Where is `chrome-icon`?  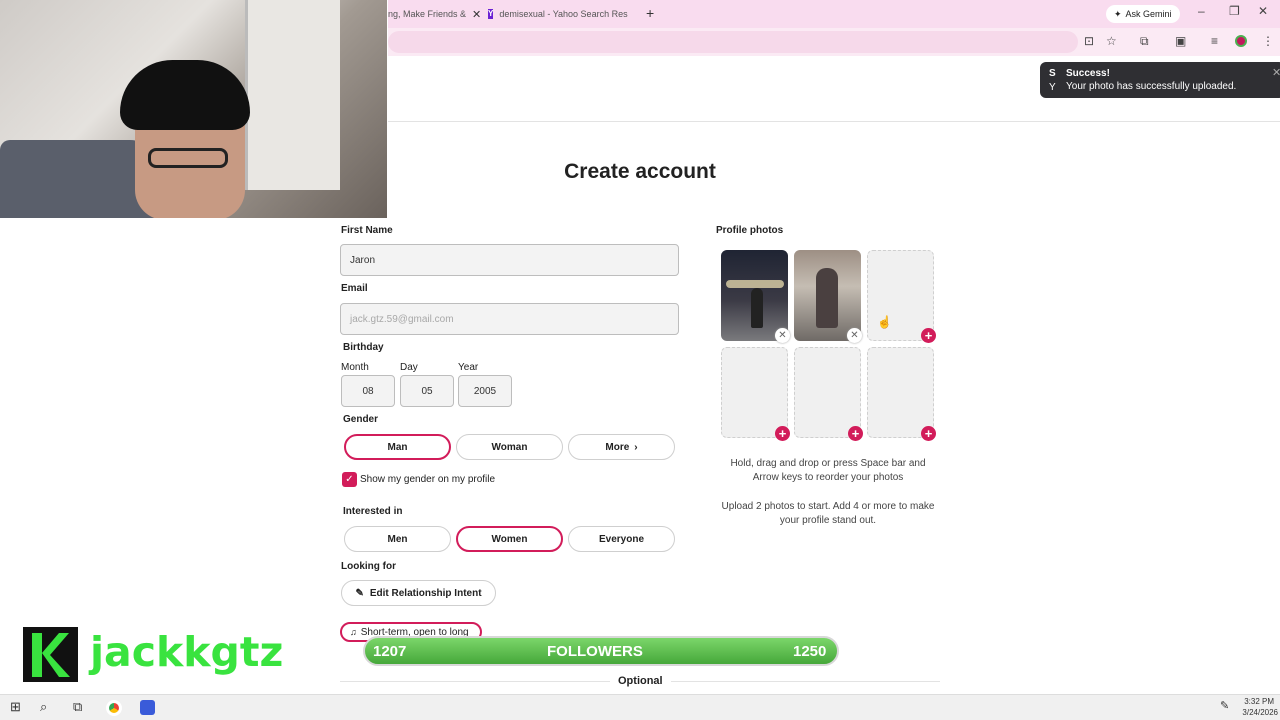 chrome-icon is located at coordinates (114, 708).